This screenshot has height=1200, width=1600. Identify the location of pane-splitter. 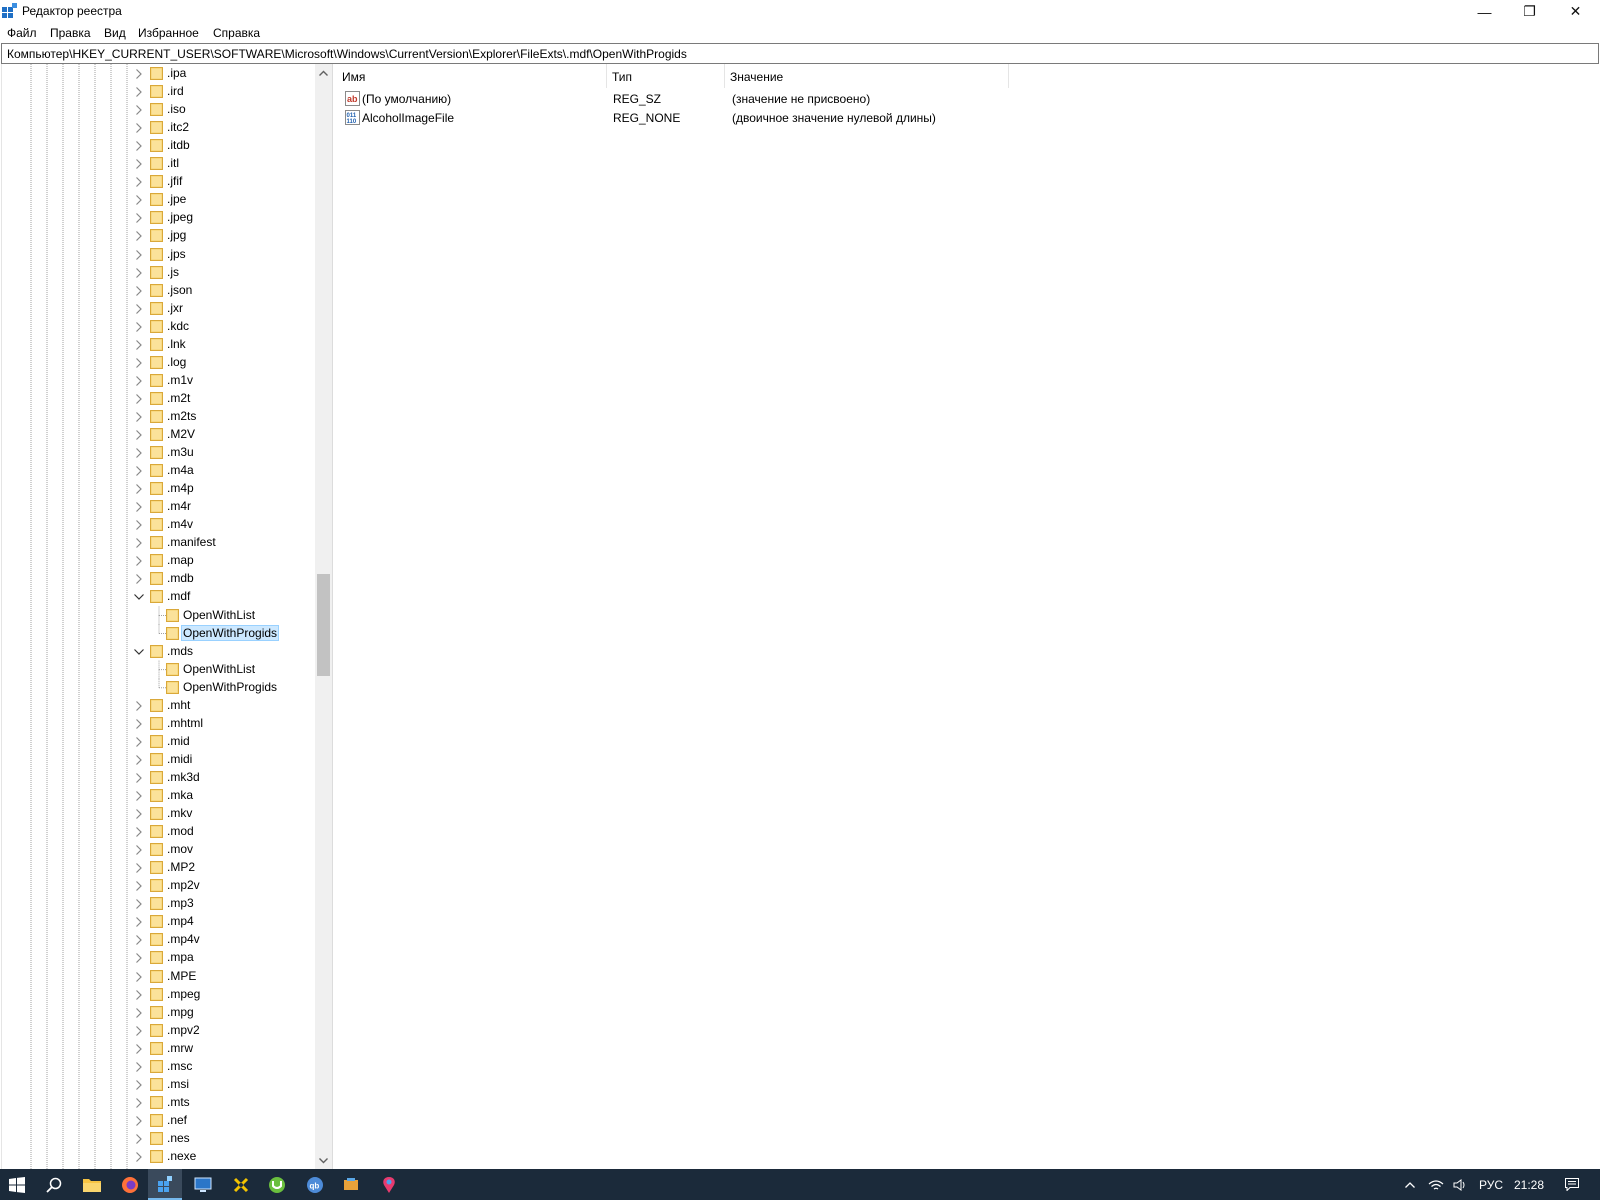
(334, 616).